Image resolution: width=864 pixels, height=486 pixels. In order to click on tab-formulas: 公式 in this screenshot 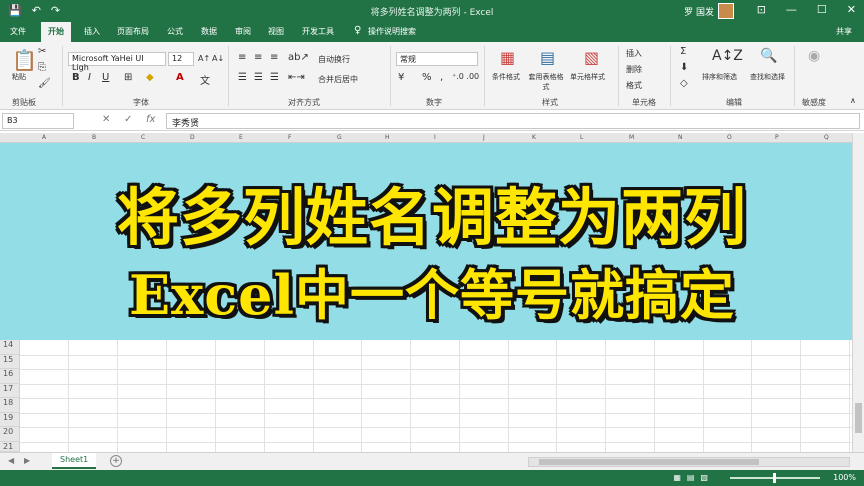, I will do `click(175, 31)`.